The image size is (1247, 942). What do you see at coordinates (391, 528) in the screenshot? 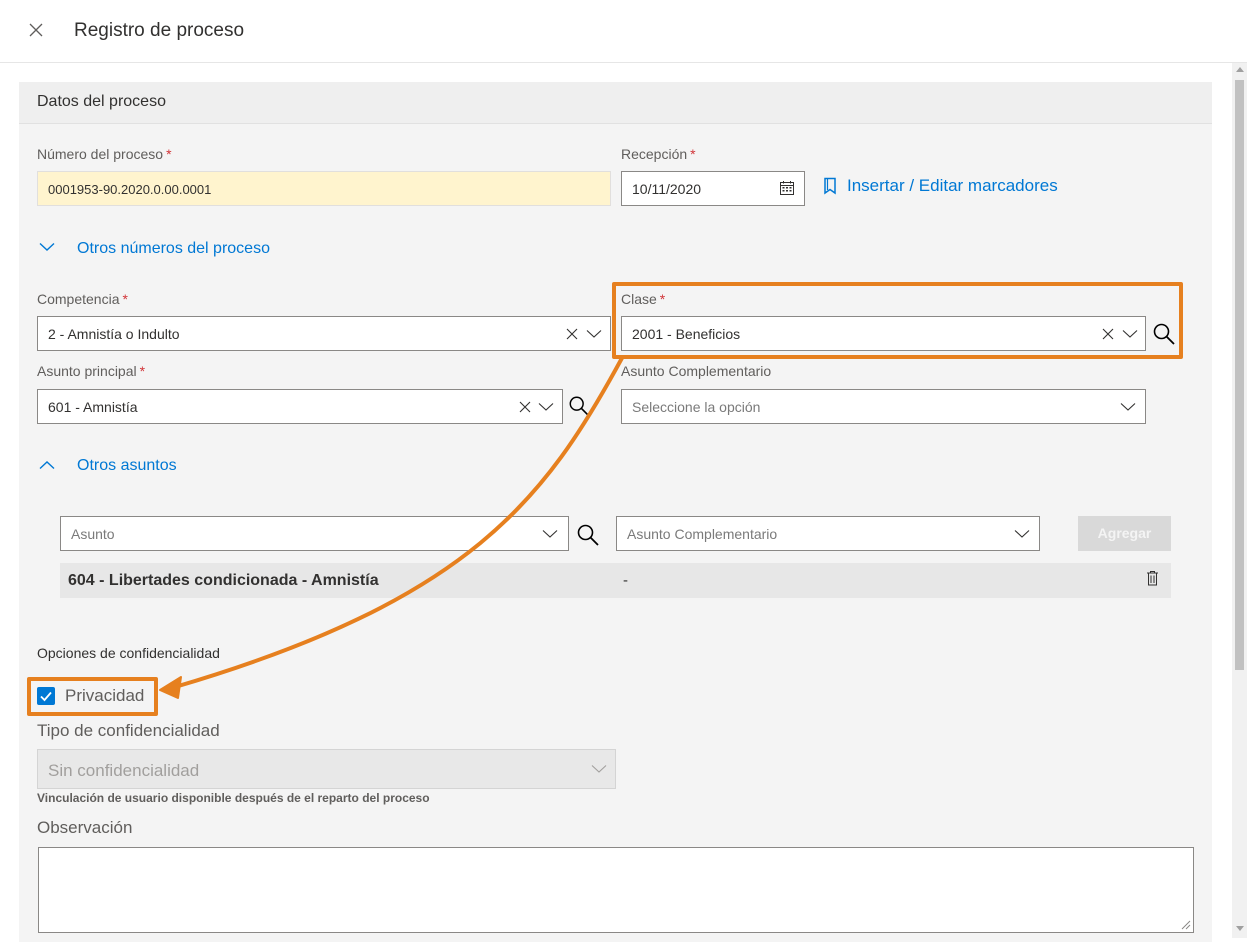
I see `annotation-arrow` at bounding box center [391, 528].